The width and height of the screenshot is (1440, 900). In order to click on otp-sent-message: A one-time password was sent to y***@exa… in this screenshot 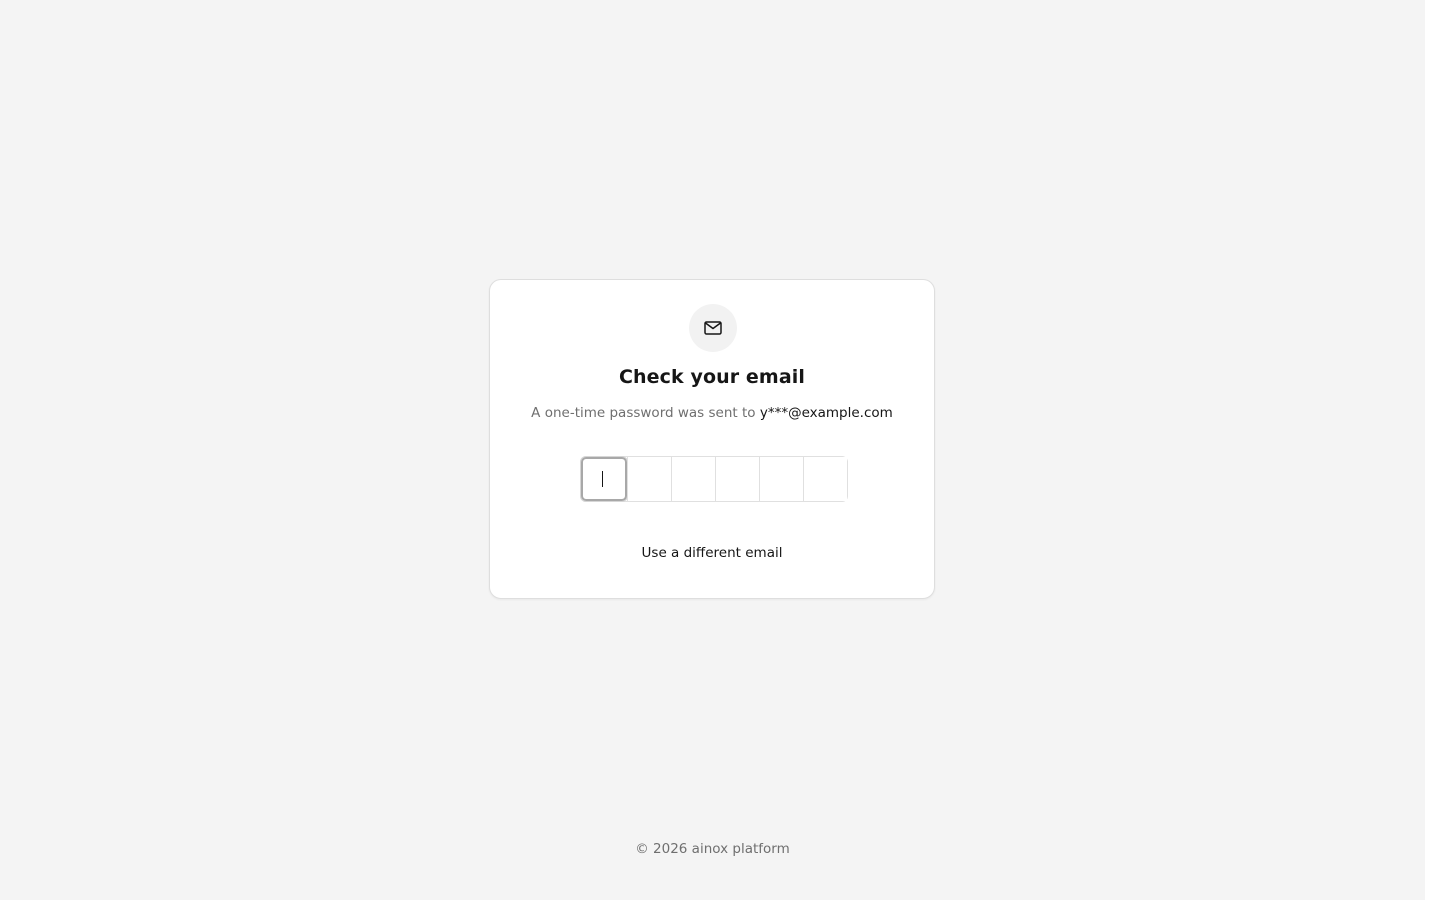, I will do `click(712, 413)`.